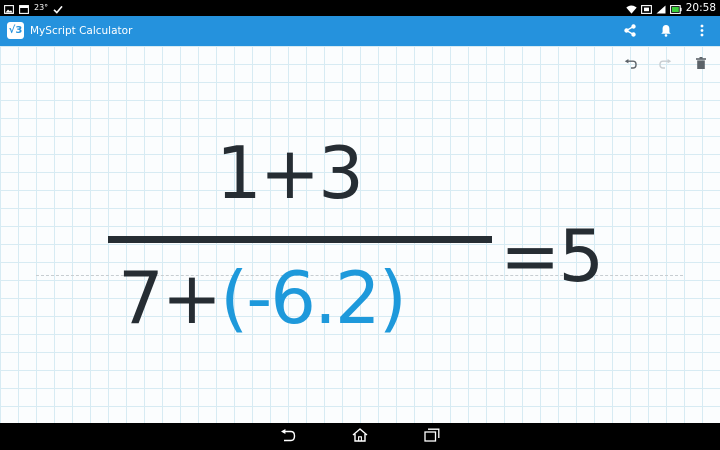 This screenshot has width=720, height=450. Describe the element at coordinates (41, 7) in the screenshot. I see `temperature-label: 23°` at that location.